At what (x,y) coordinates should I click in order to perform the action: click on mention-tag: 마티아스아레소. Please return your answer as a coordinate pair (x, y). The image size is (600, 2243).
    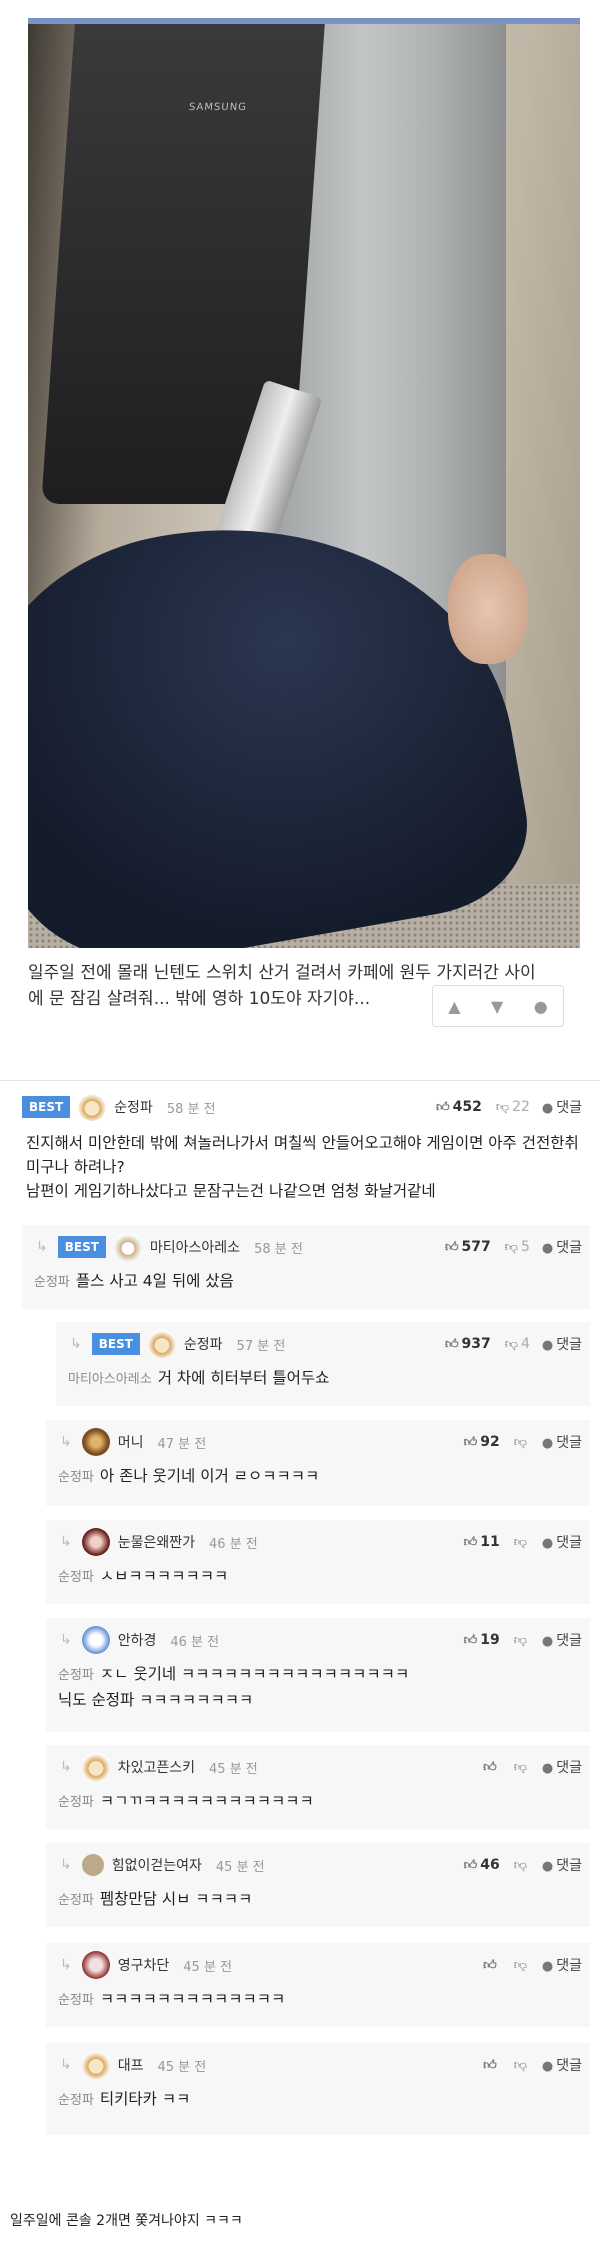
    Looking at the image, I should click on (110, 1379).